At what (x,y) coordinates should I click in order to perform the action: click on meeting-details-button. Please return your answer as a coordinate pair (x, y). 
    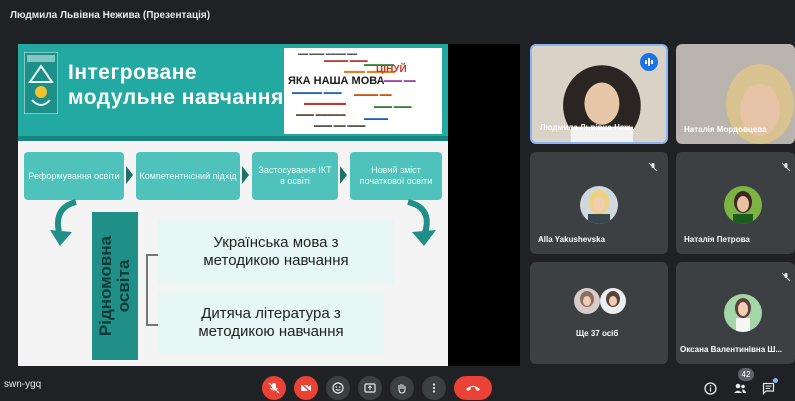
    Looking at the image, I should click on (710, 388).